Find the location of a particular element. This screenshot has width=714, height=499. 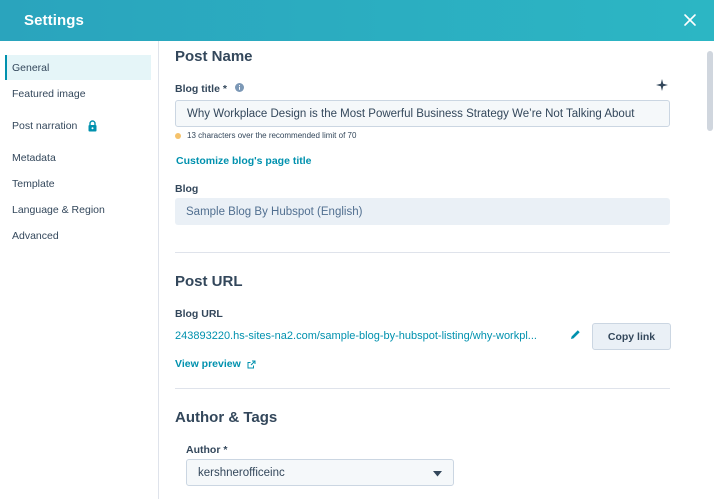

sidebar-item-featured-image: Featured image is located at coordinates (78, 93).